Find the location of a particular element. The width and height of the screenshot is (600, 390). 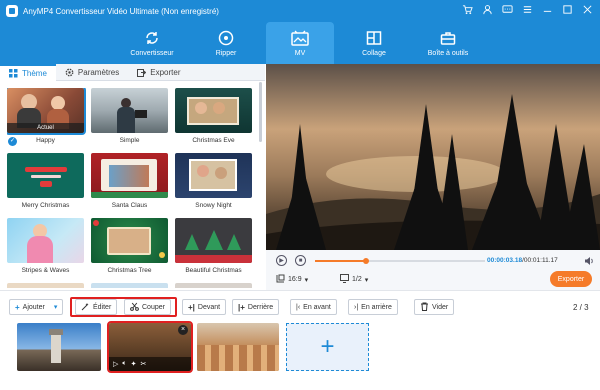

export-button: Exporter is located at coordinates (571, 279).